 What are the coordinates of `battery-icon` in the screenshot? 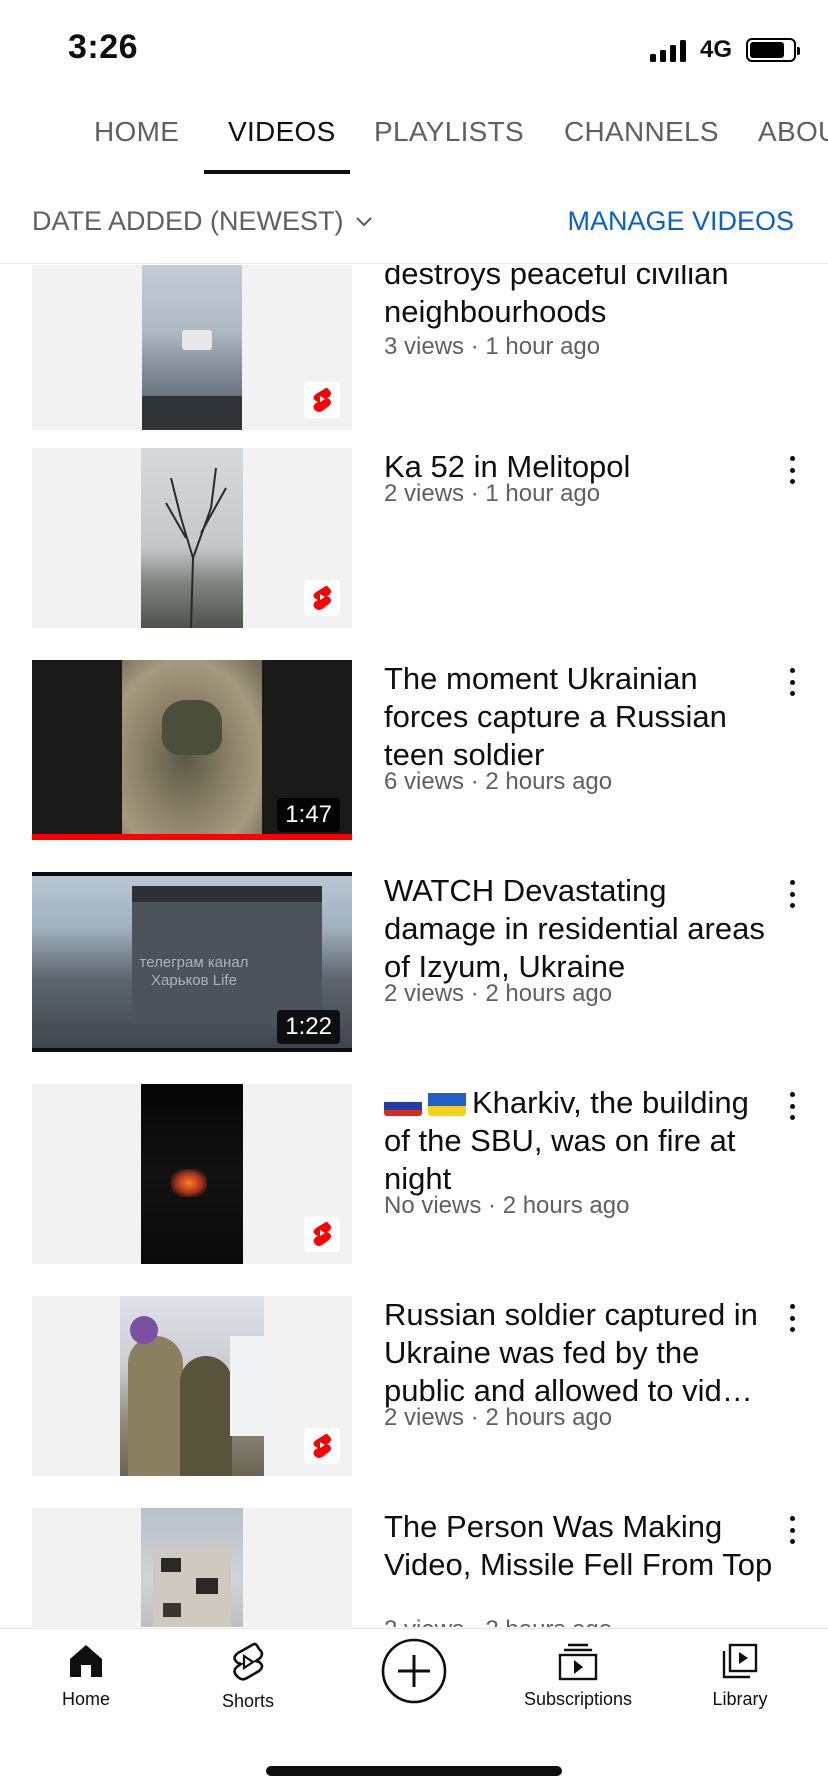 It's located at (773, 50).